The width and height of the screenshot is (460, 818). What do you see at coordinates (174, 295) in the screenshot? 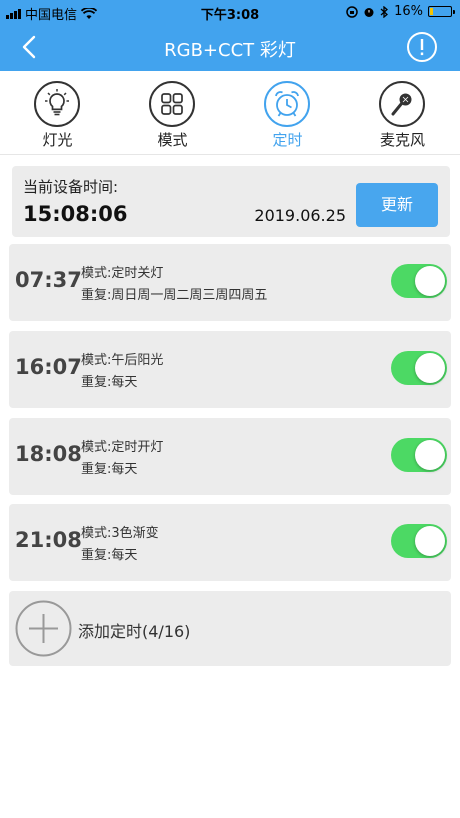
I see `timer-repeat: 重复:周日周一周二周三周四周五` at bounding box center [174, 295].